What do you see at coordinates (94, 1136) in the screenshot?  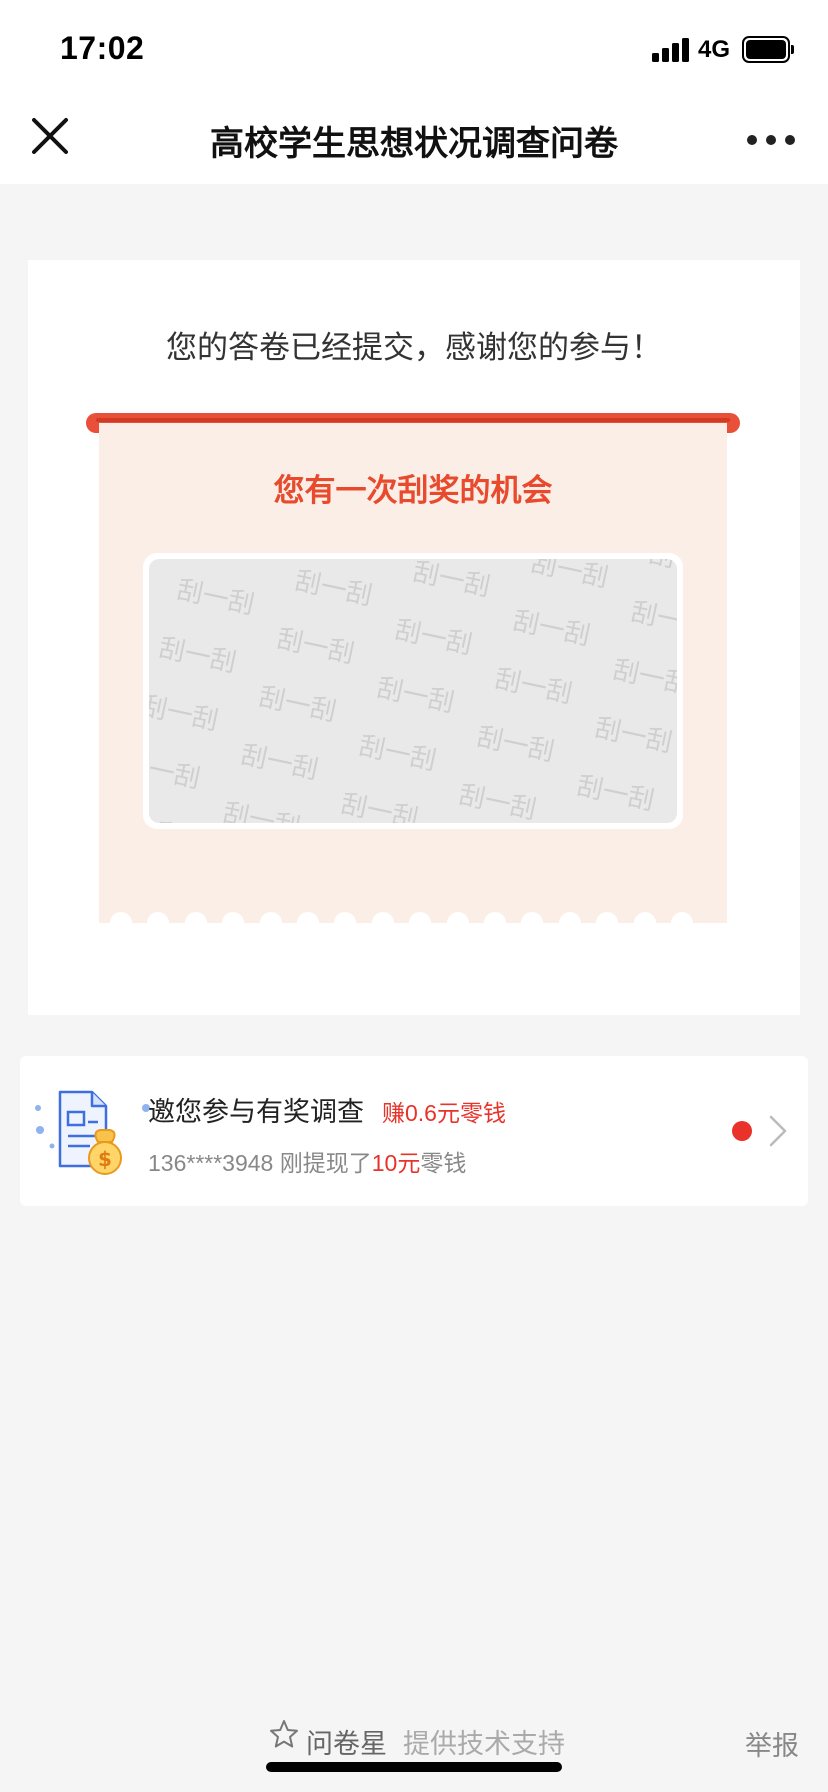 I see `survey-reward-icon: $` at bounding box center [94, 1136].